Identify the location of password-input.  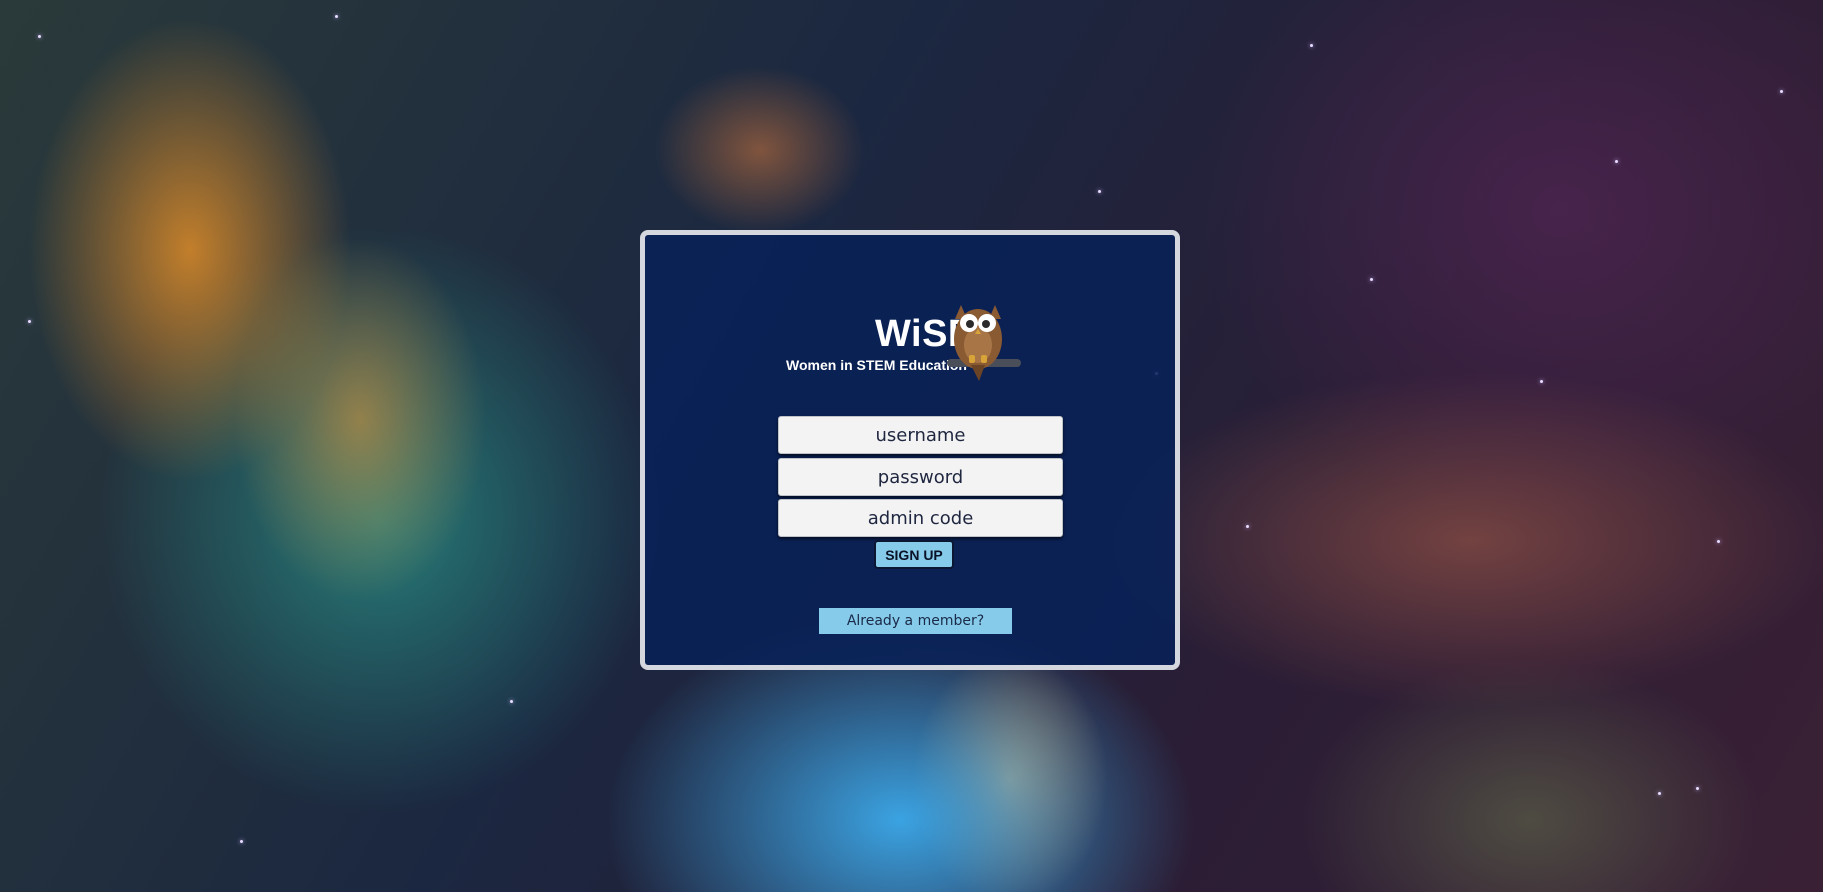
(920, 477).